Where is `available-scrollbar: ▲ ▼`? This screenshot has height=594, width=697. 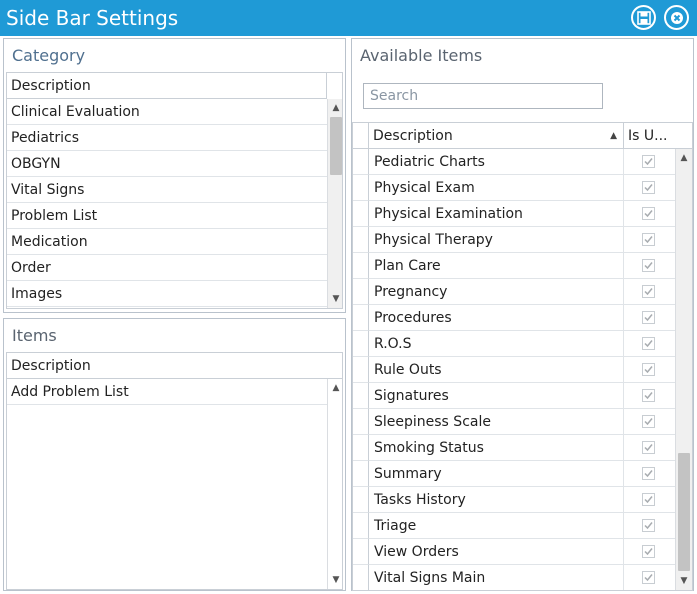 available-scrollbar: ▲ ▼ is located at coordinates (683, 369).